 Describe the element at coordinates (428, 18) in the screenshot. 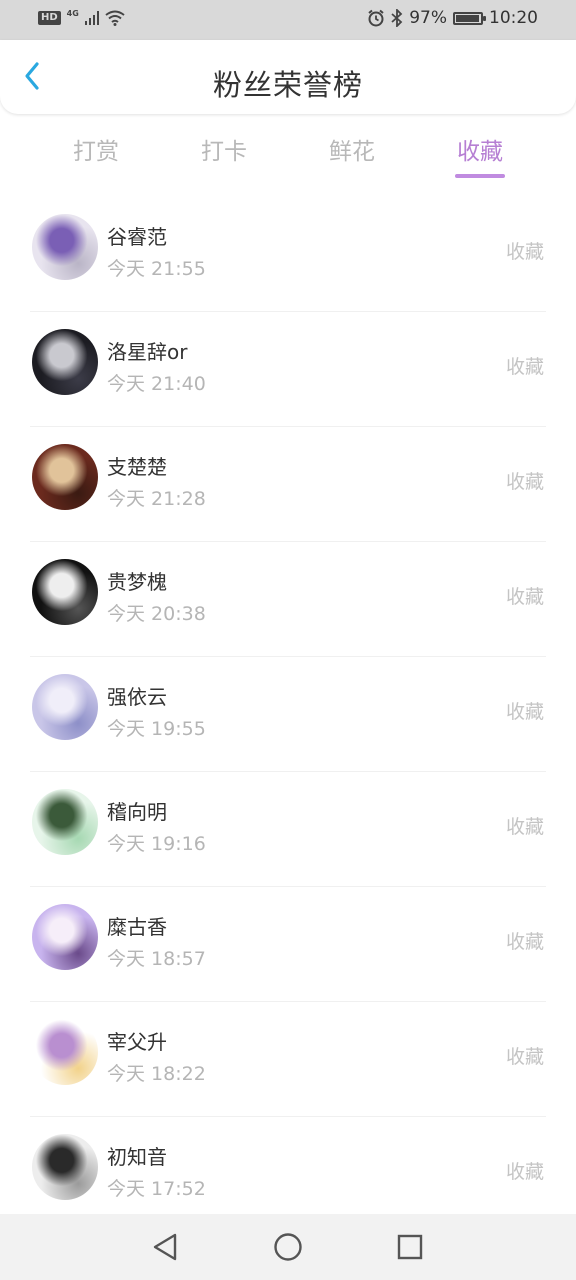

I see `battery-percent: 97%` at that location.